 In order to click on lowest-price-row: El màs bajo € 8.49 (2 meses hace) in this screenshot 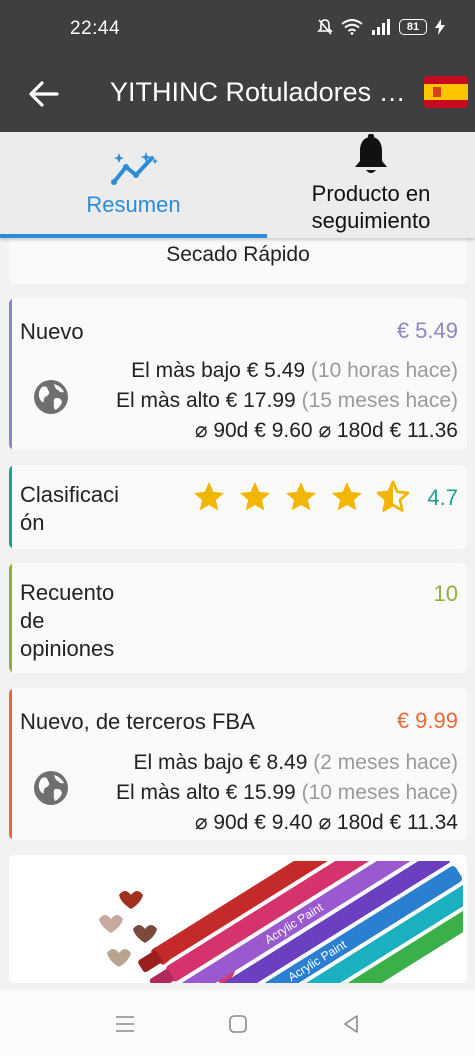, I will do `click(287, 763)`.